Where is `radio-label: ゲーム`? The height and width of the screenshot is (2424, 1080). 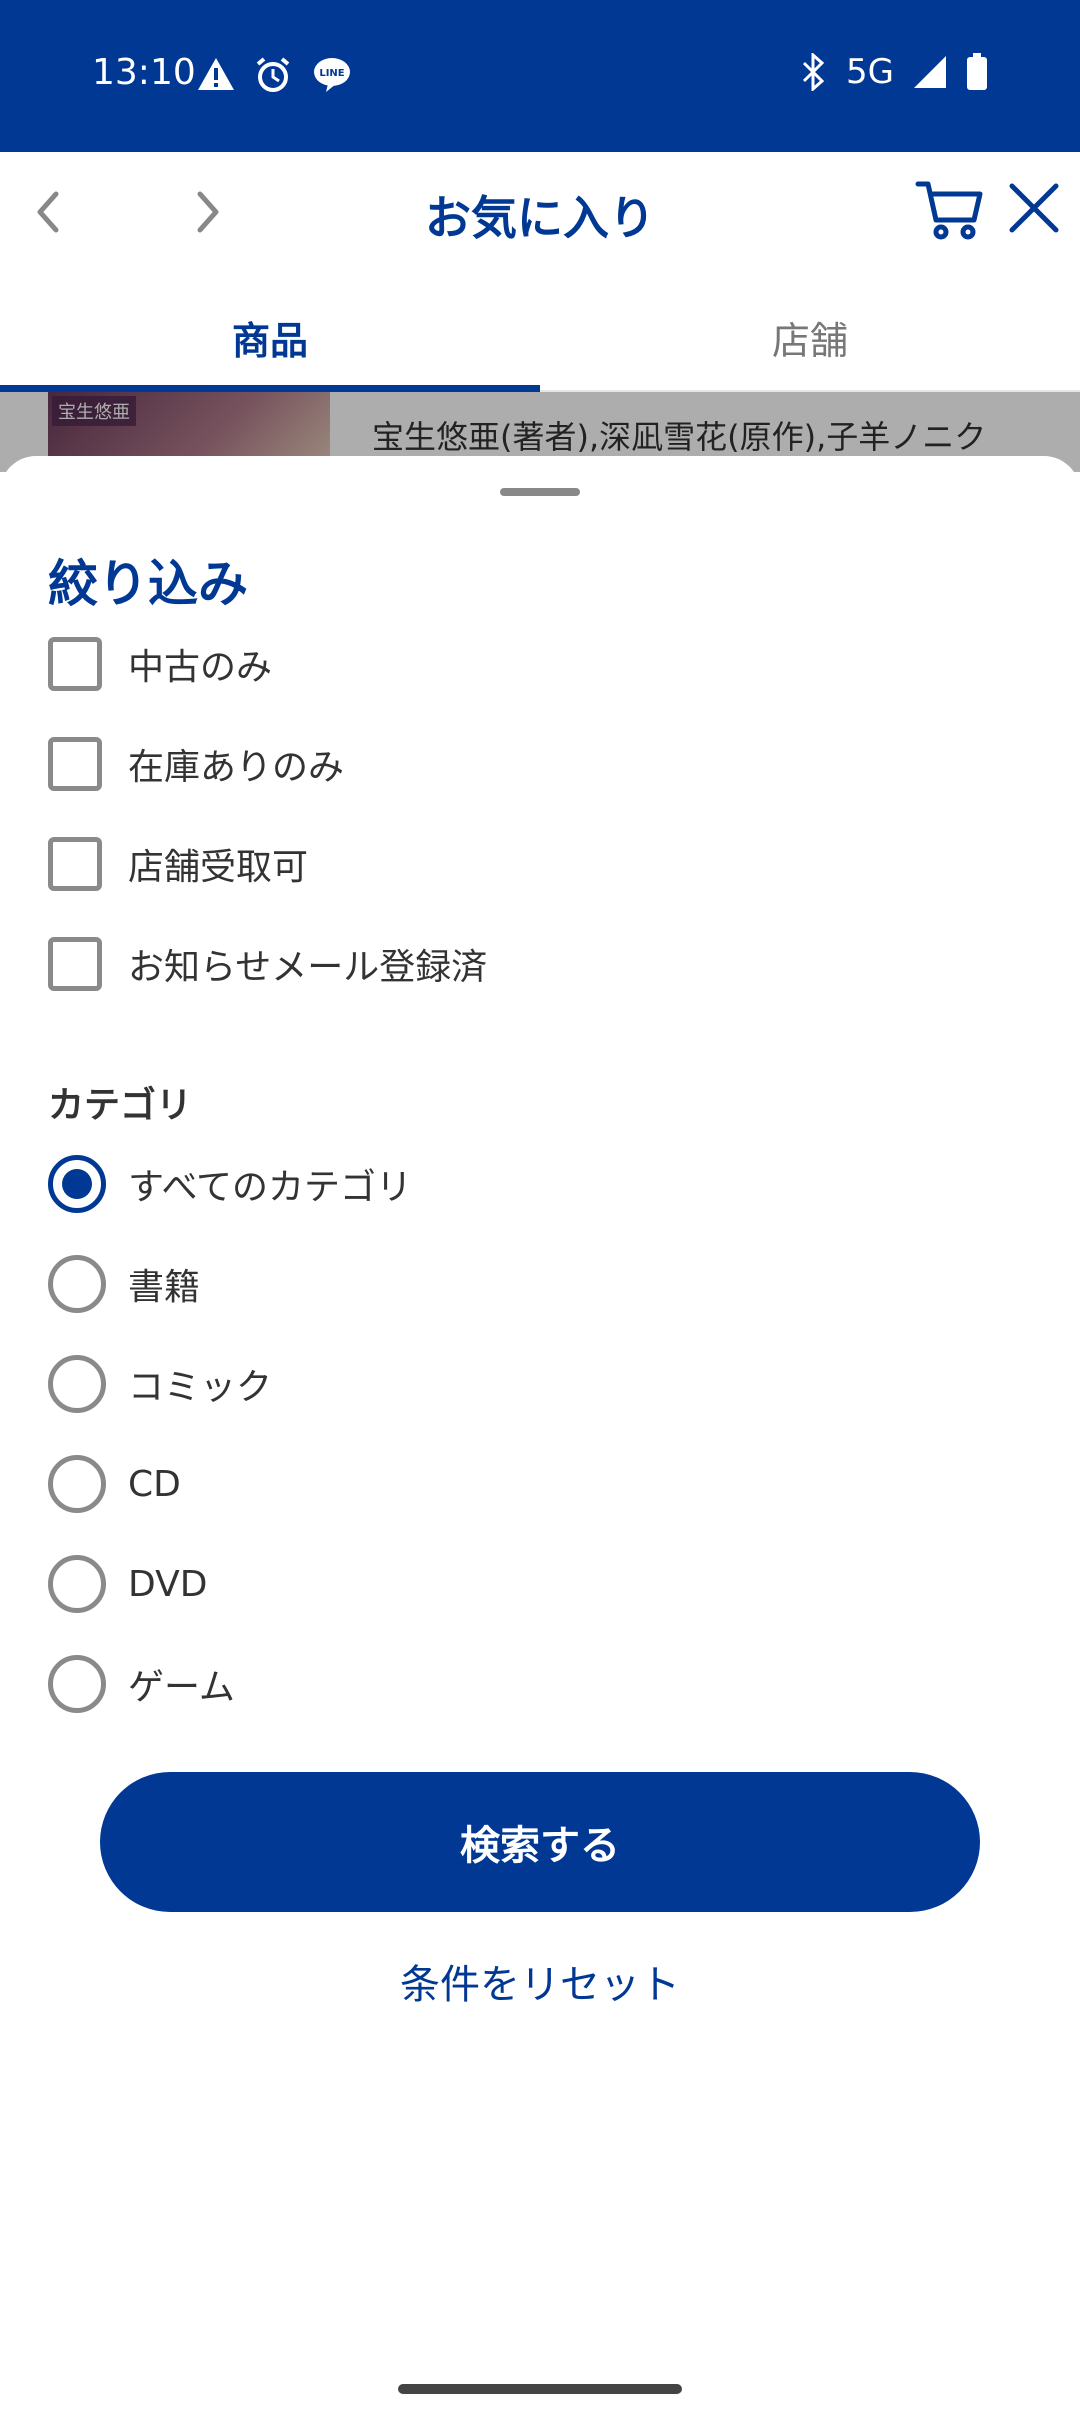
radio-label: ゲーム is located at coordinates (181, 1687).